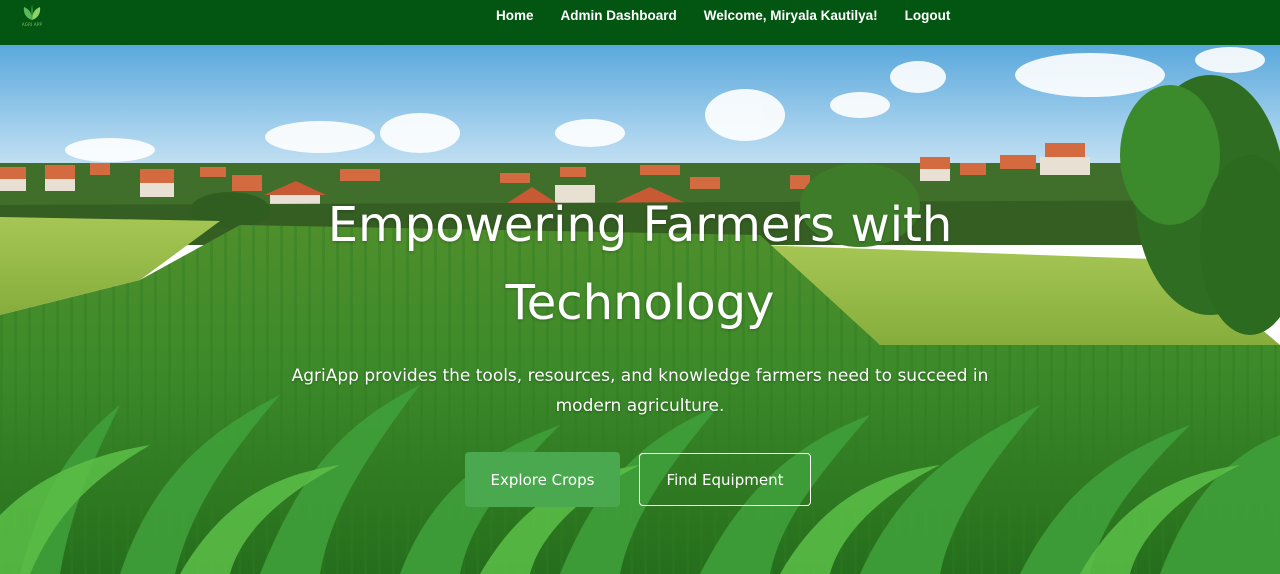 This screenshot has width=1280, height=574. Describe the element at coordinates (619, 15) in the screenshot. I see `nav-admin-dashboard-link: Admin Dashboard` at that location.